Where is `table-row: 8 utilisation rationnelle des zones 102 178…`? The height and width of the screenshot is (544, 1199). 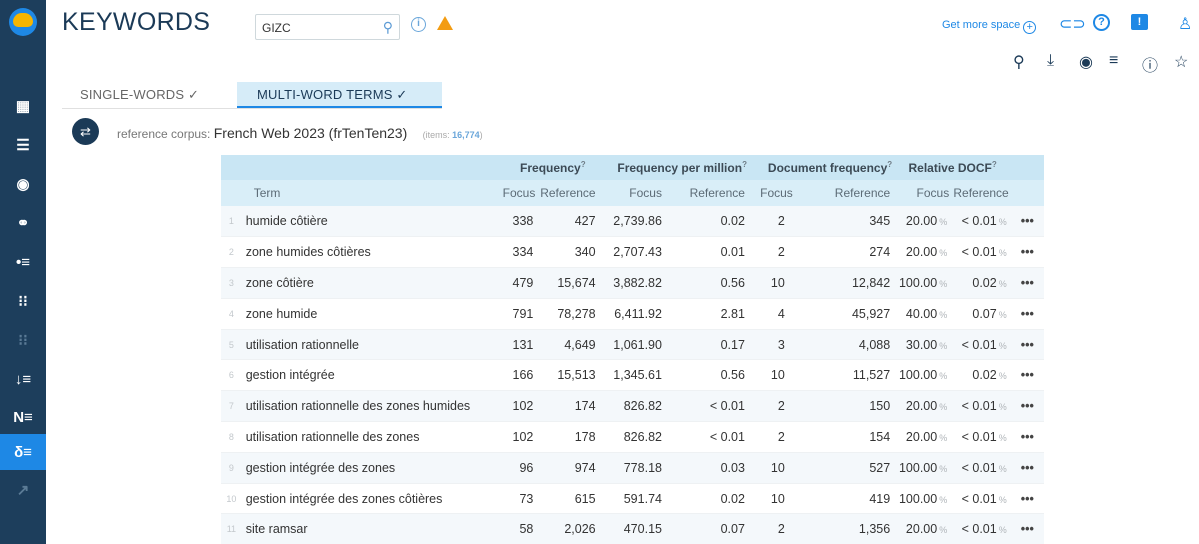 table-row: 8 utilisation rationnelle des zones 102 178… is located at coordinates (632, 437).